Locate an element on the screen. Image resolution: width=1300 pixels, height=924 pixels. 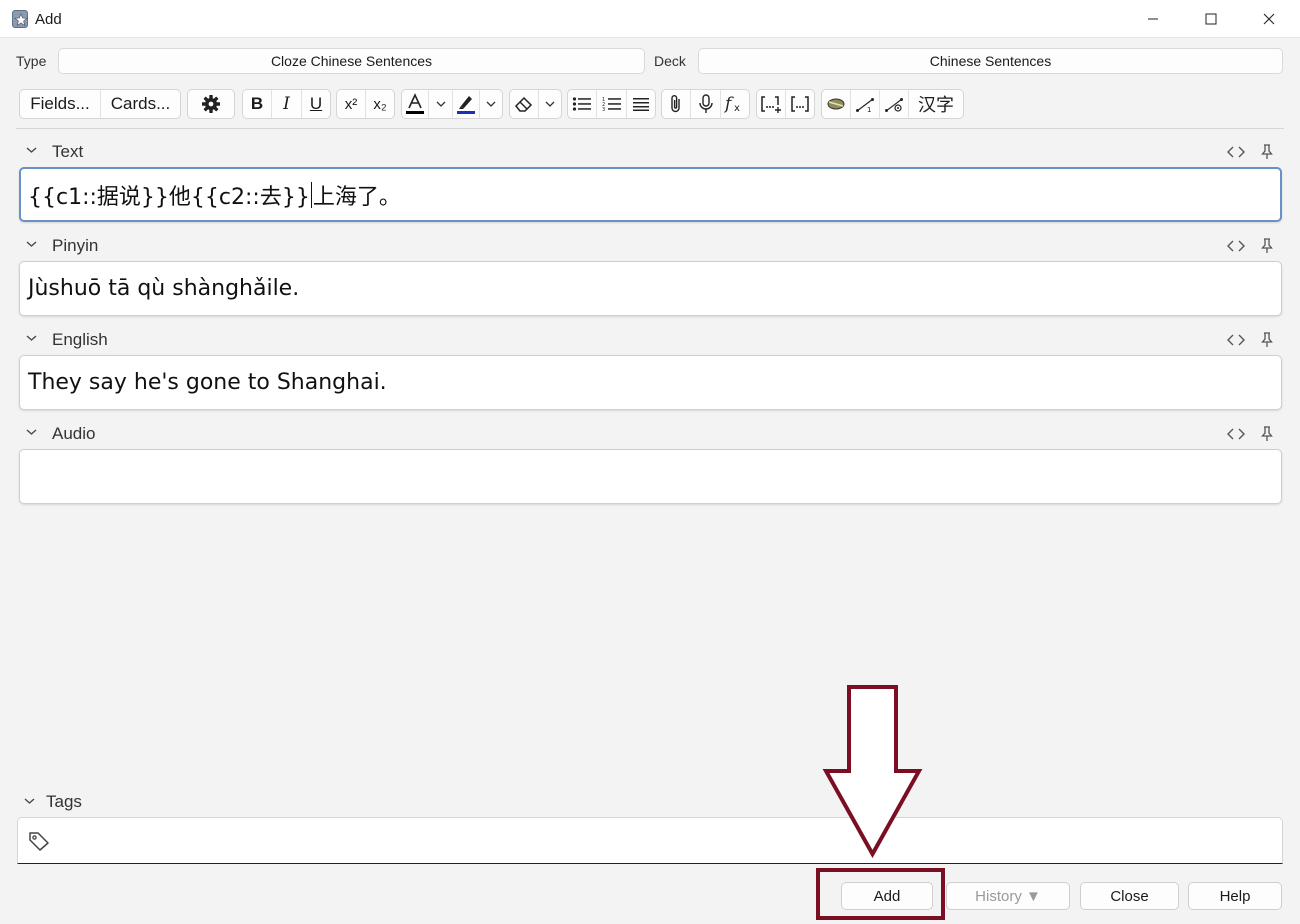
unordered-list-button is located at coordinates (582, 104).